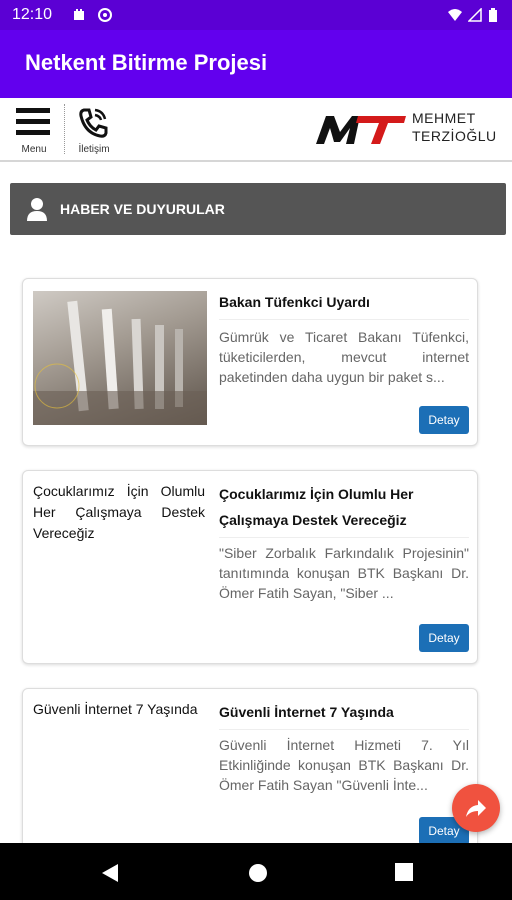  Describe the element at coordinates (34, 149) in the screenshot. I see `menu-label: Menu` at that location.